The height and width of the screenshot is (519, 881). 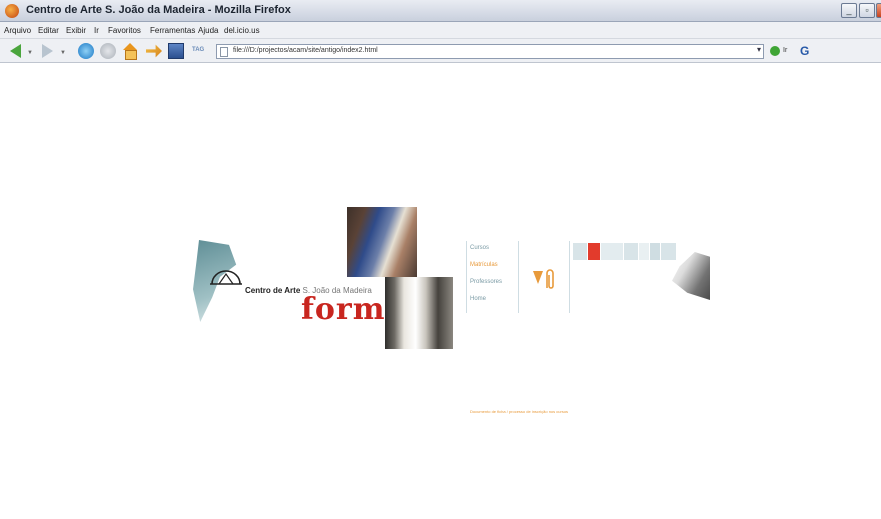 What do you see at coordinates (15, 51) in the screenshot?
I see `back-arrow-icon` at bounding box center [15, 51].